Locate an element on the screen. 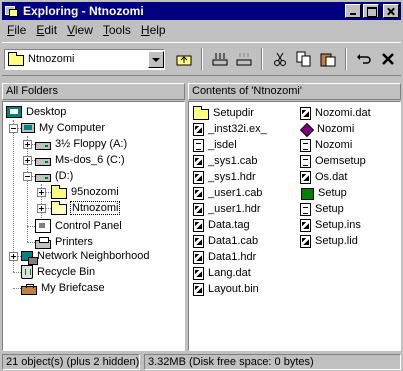 The width and height of the screenshot is (403, 371). all-folders-header: All Folders is located at coordinates (93, 91).